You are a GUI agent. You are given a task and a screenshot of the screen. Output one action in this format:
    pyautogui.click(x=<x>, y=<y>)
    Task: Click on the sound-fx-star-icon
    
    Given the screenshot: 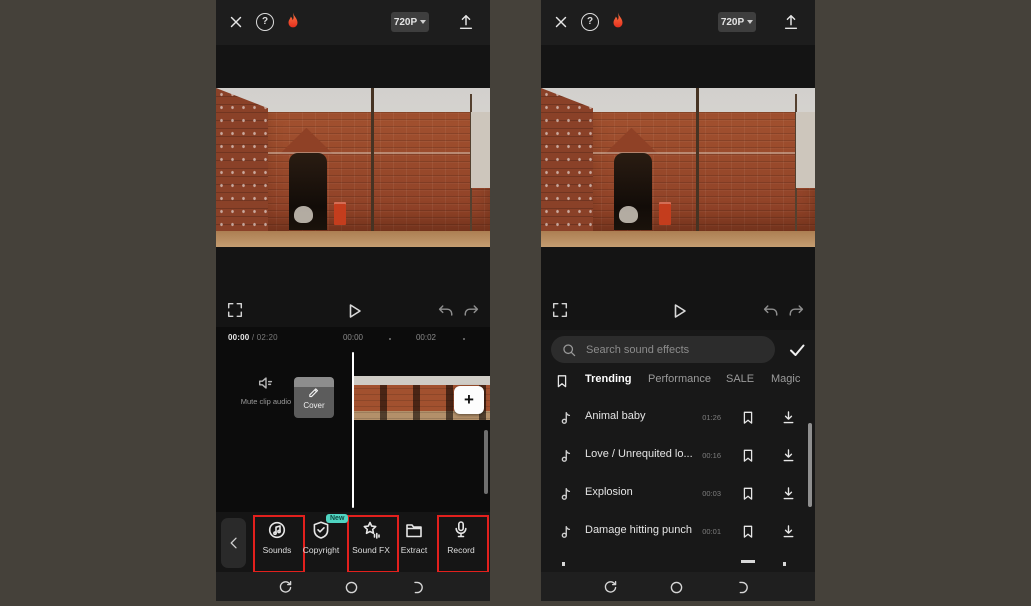 What is the action you would take?
    pyautogui.click(x=371, y=530)
    